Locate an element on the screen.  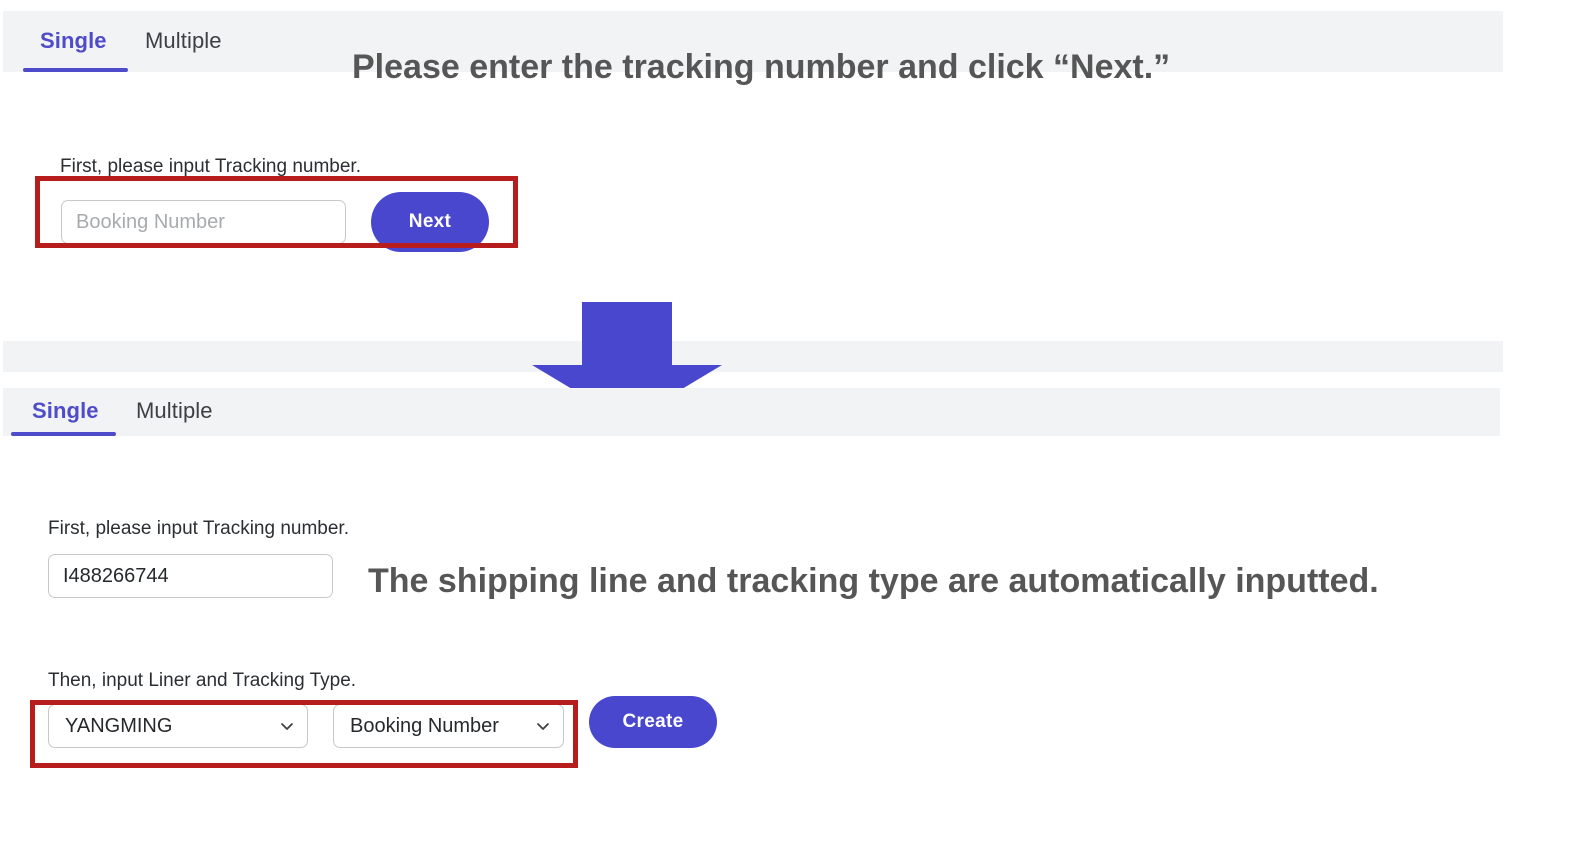
tab-multiple-step2: Multiple is located at coordinates (174, 411).